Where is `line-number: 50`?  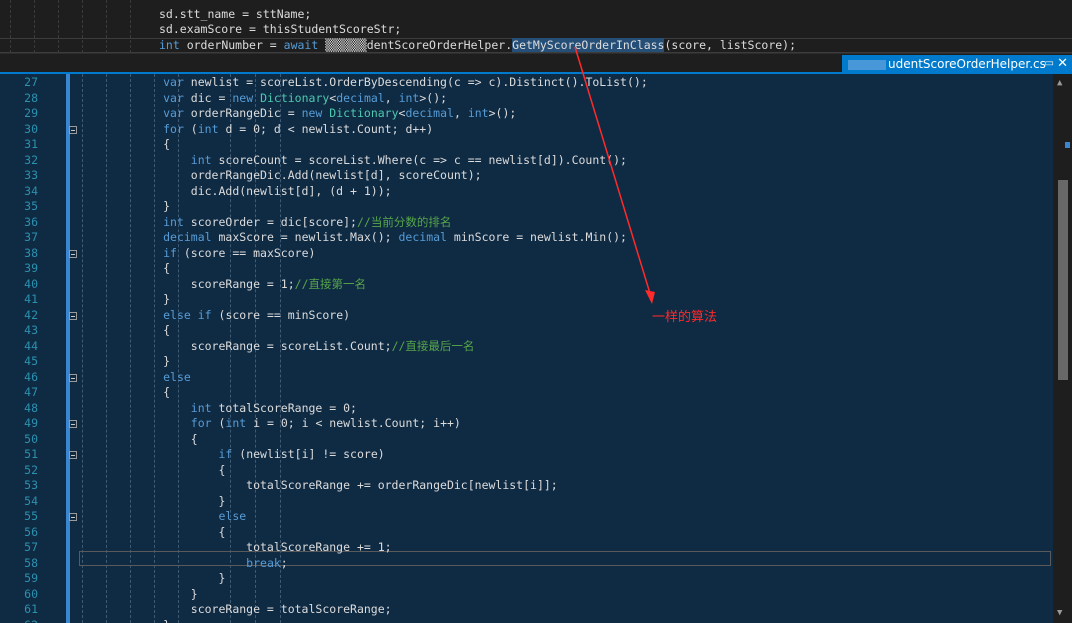 line-number: 50 is located at coordinates (31, 438).